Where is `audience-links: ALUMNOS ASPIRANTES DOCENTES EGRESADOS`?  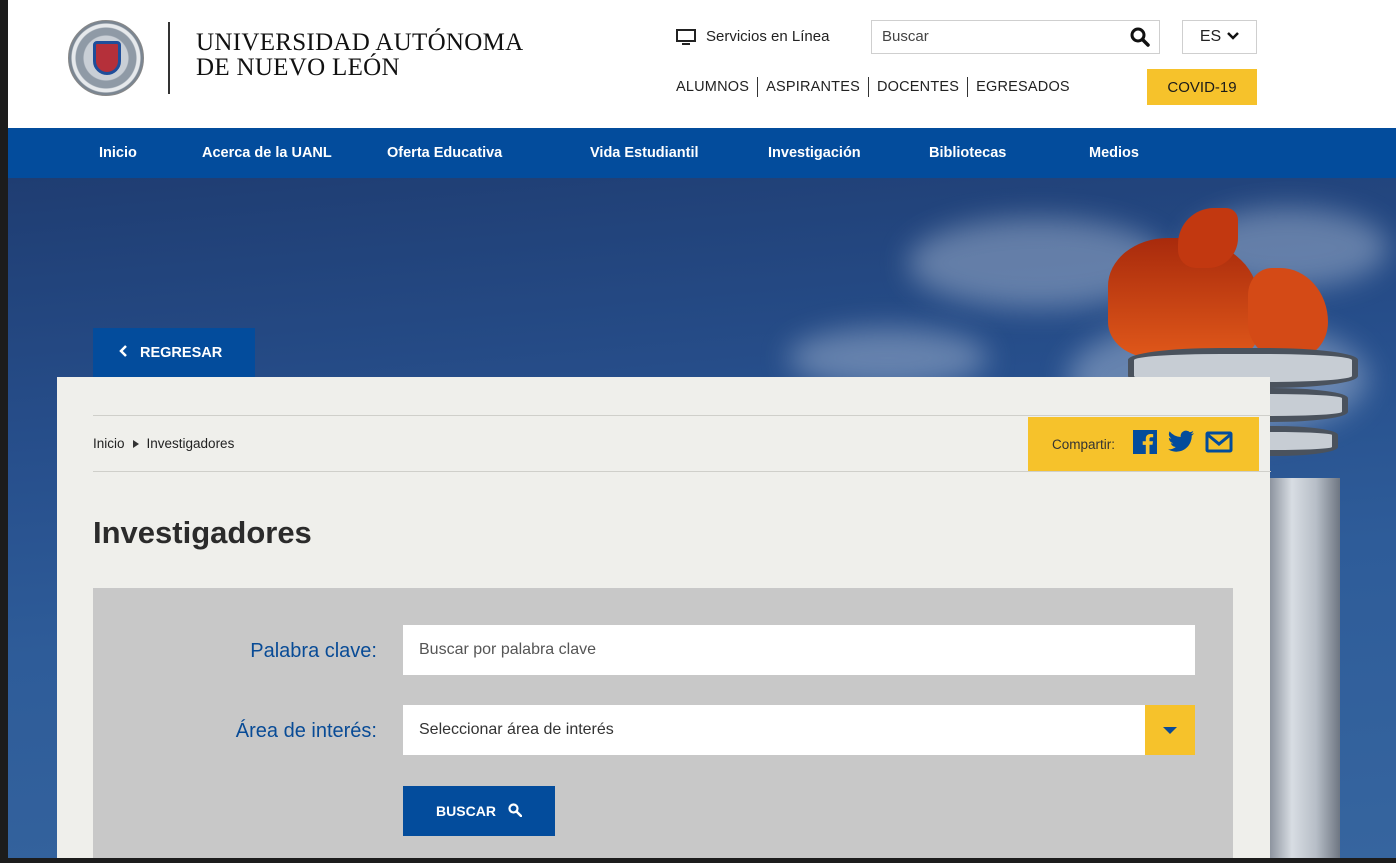 audience-links: ALUMNOS ASPIRANTES DOCENTES EGRESADOS is located at coordinates (873, 87).